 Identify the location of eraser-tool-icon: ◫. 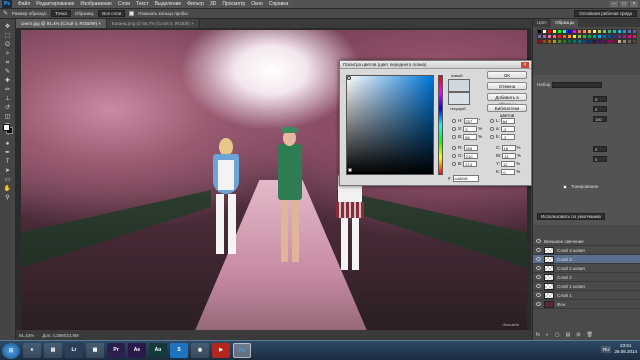
(8, 117).